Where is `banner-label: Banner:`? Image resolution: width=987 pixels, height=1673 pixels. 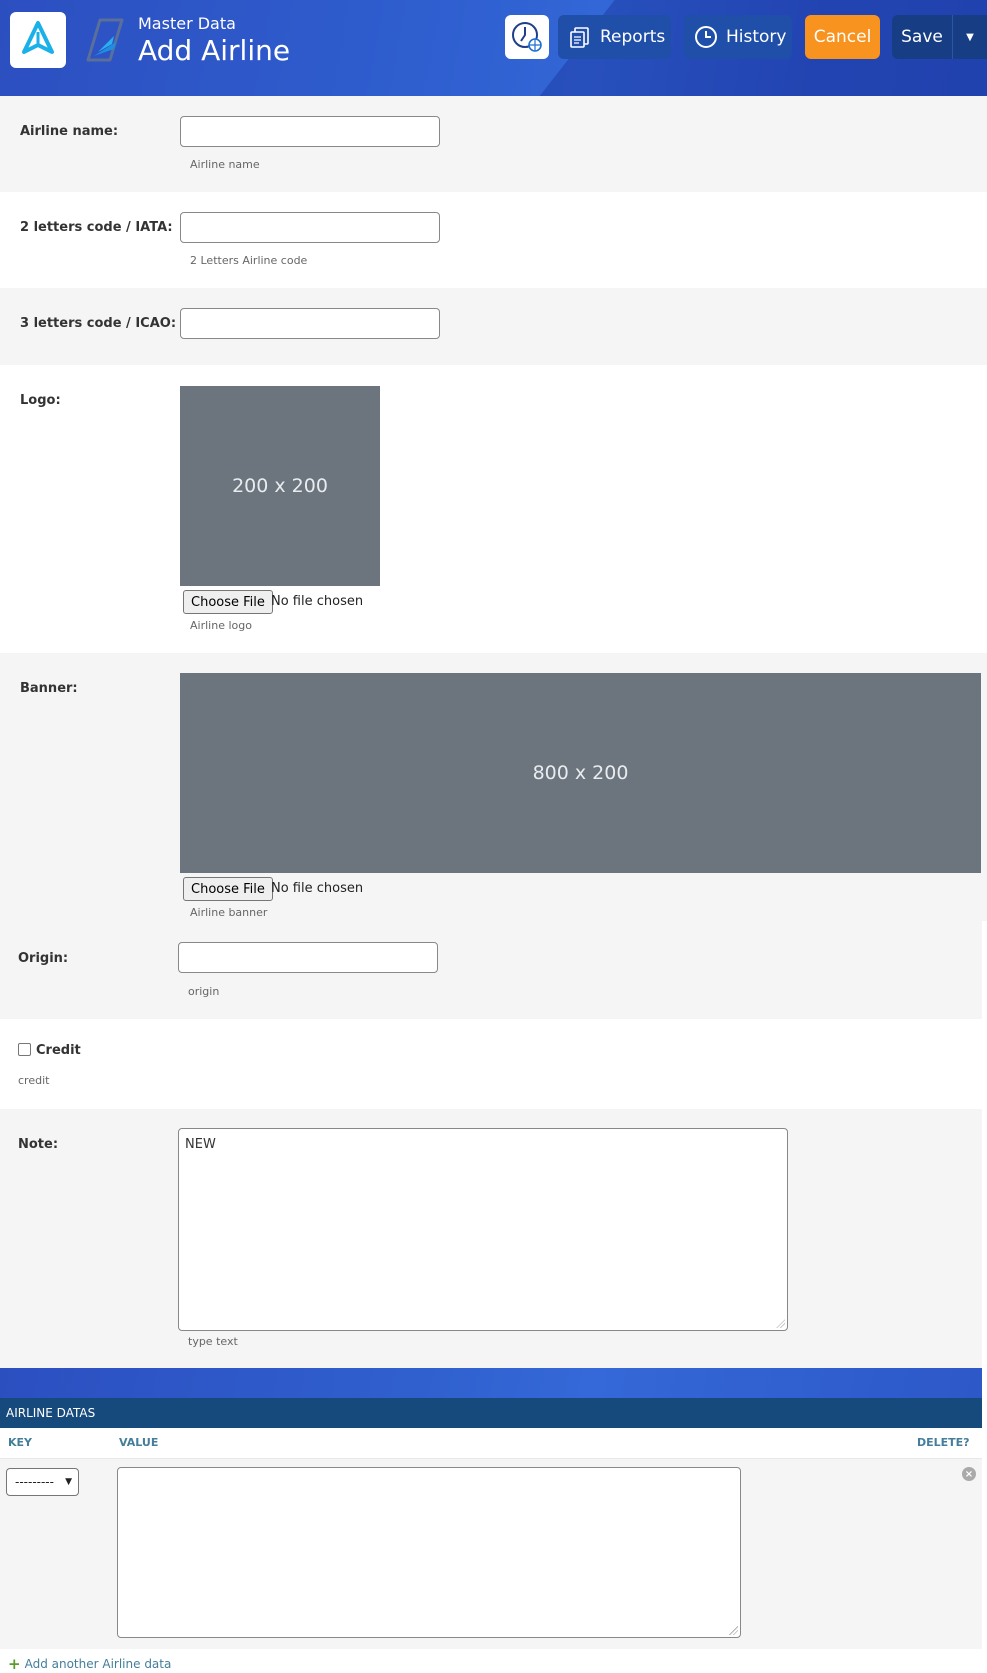
banner-label: Banner: is located at coordinates (49, 688).